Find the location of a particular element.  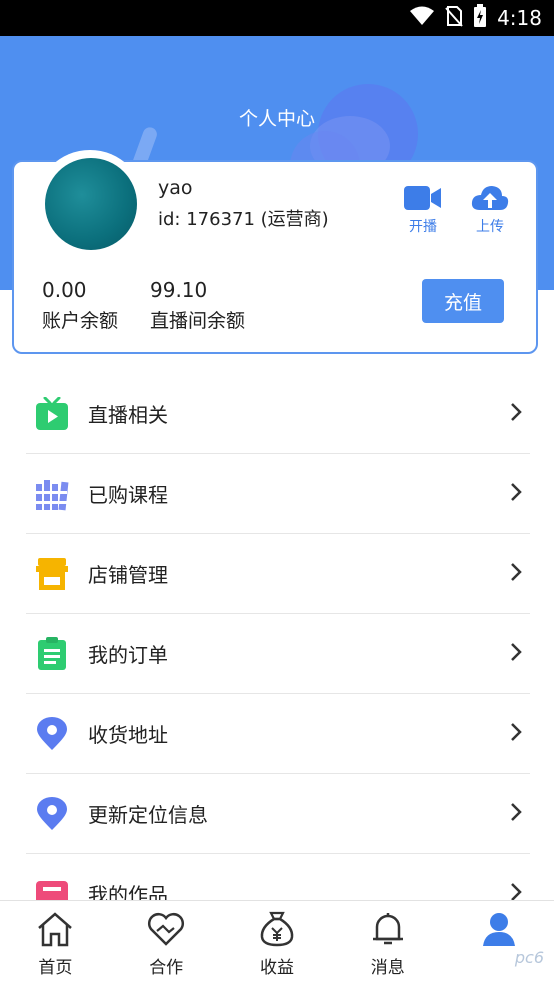

video-camera-icon is located at coordinates (423, 198).